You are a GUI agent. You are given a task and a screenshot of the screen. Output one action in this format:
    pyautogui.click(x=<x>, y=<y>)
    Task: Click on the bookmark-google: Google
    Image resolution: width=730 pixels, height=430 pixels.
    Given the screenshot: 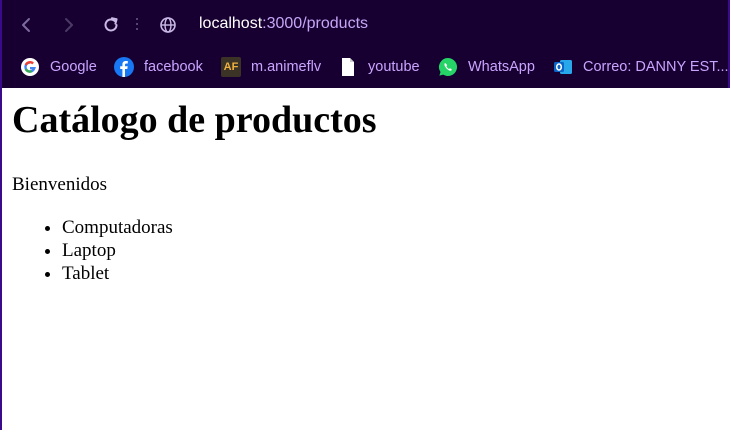 What is the action you would take?
    pyautogui.click(x=58, y=67)
    